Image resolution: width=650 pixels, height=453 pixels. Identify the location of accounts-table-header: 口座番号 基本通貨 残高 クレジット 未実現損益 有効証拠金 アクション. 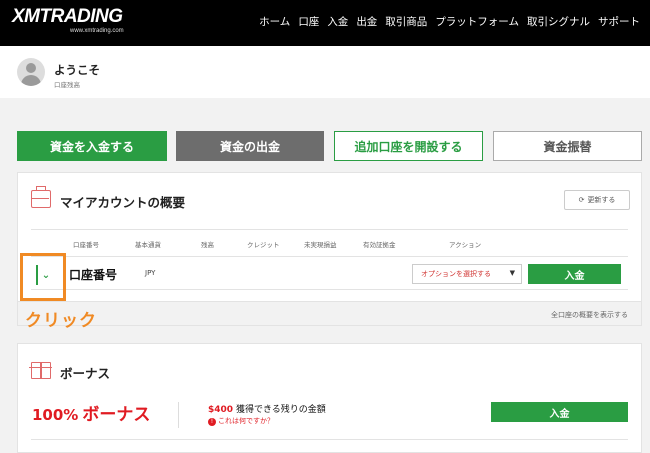
(329, 242).